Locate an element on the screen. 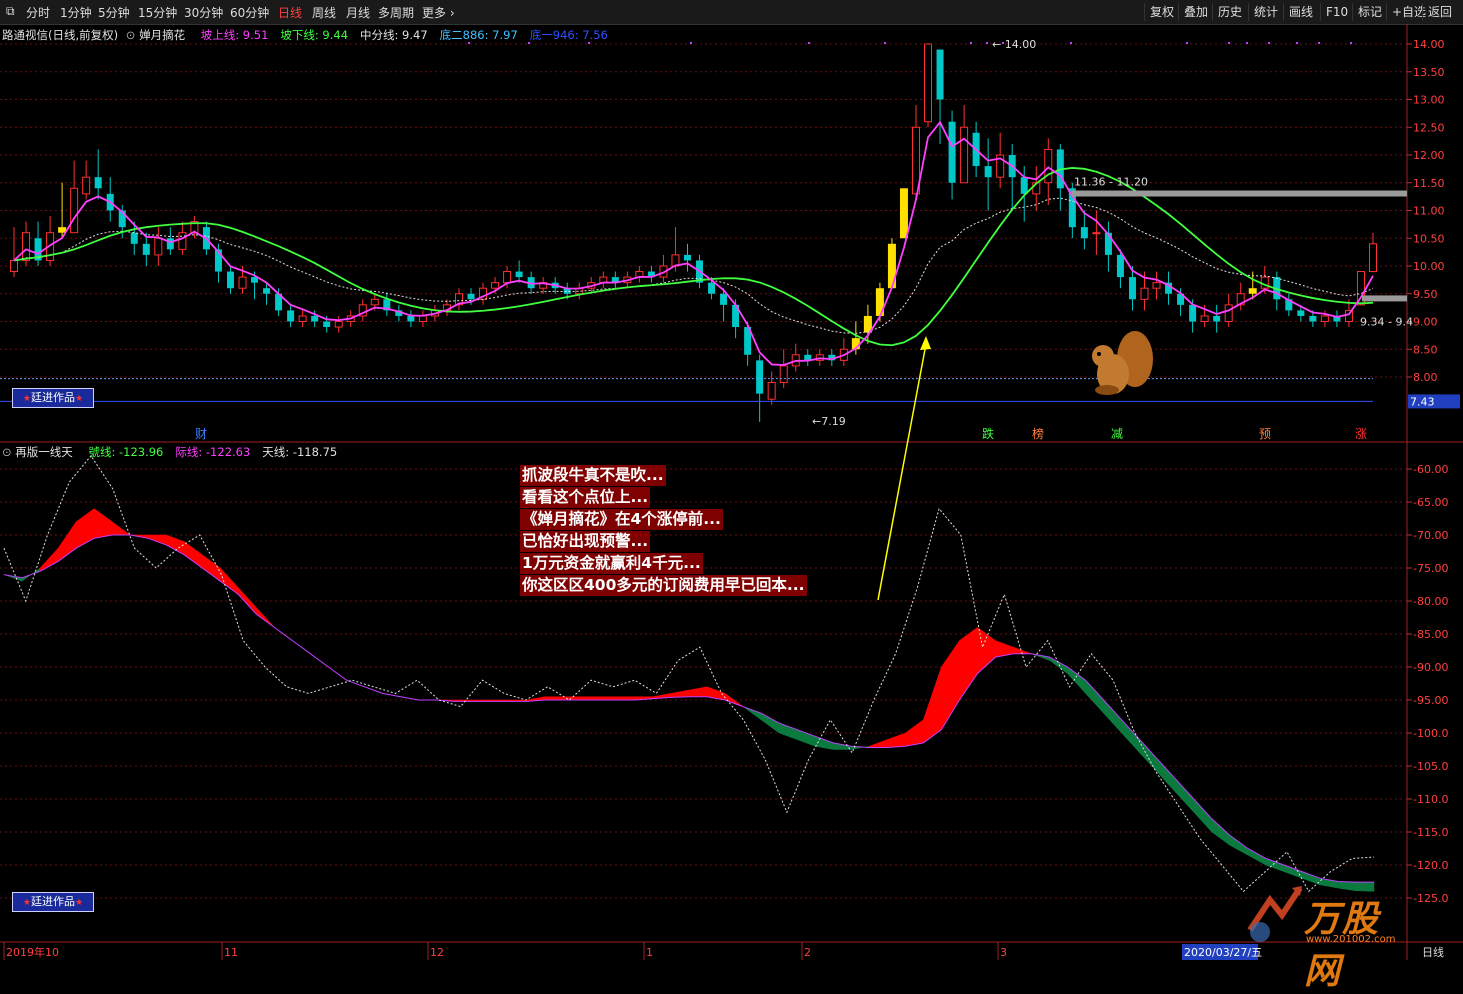 The width and height of the screenshot is (1463, 994). annotation-arrowhead is located at coordinates (925, 343).